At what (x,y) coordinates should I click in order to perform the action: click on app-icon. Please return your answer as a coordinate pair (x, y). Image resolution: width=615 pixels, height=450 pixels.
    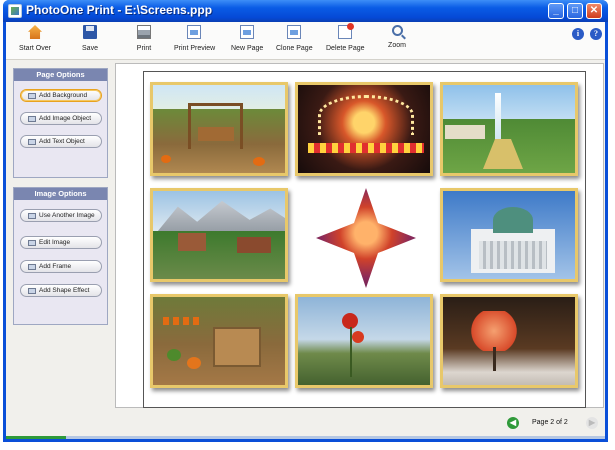
    Looking at the image, I should click on (15, 11).